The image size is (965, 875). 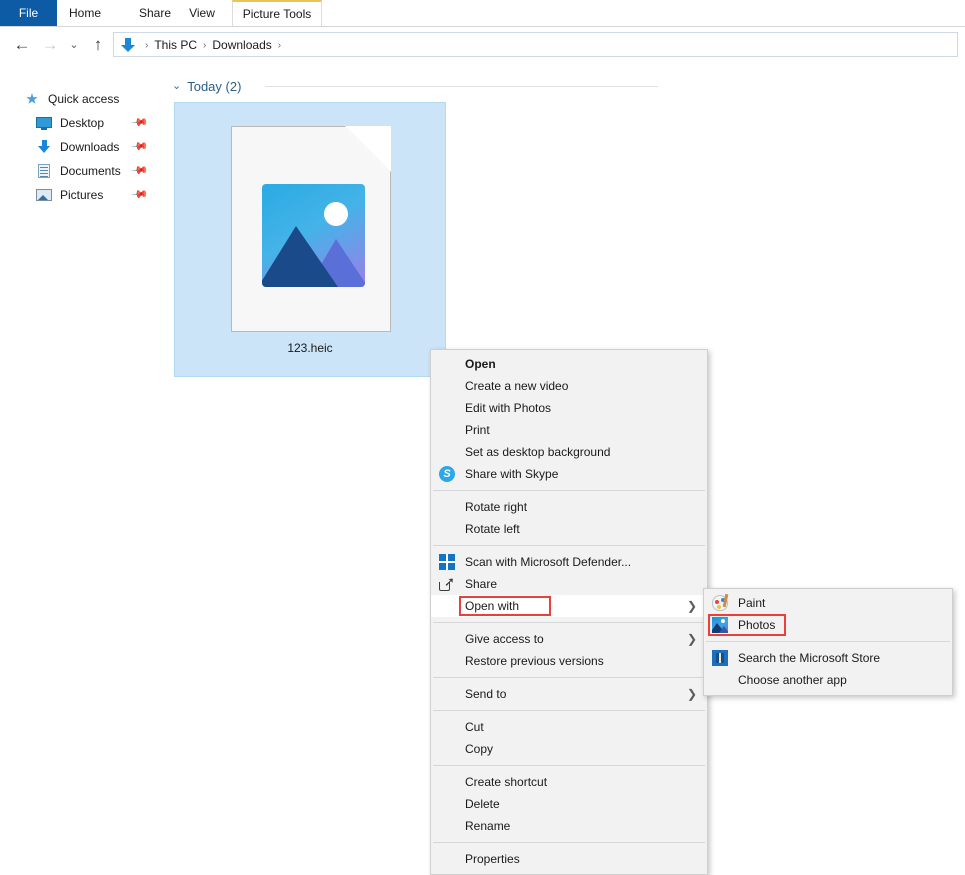 I want to click on menu-item-label: Create a new video, so click(x=517, y=386).